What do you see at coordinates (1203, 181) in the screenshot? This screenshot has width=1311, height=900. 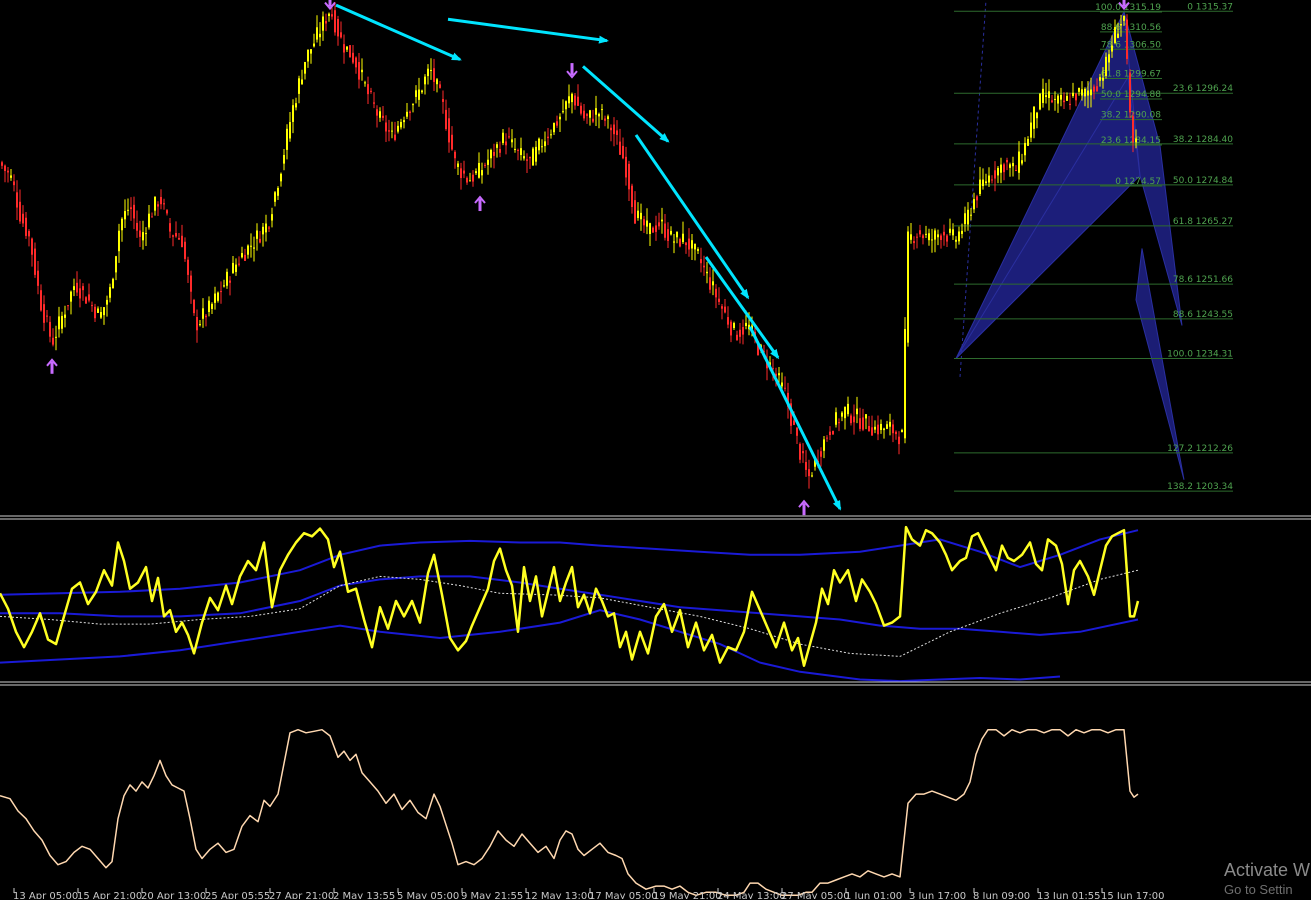 I see `fib-level-label: 50.0 1274.84` at bounding box center [1203, 181].